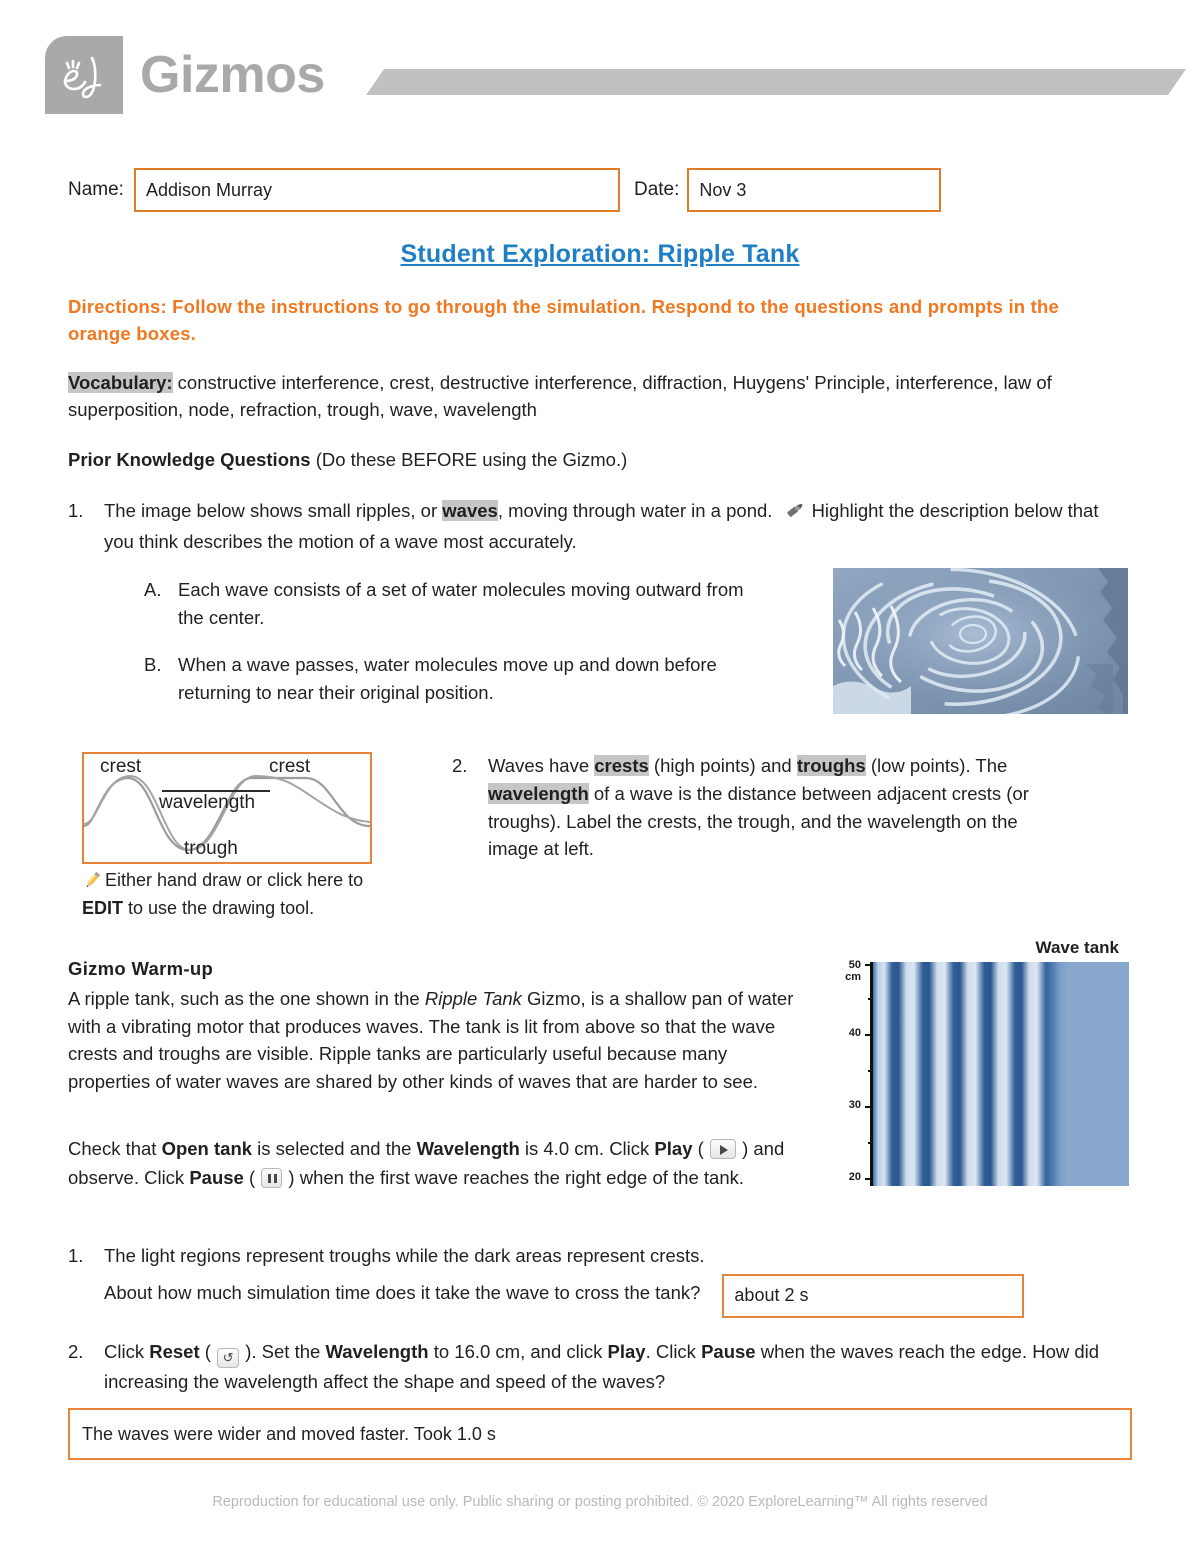 Image resolution: width=1200 pixels, height=1553 pixels. What do you see at coordinates (853, 976) in the screenshot?
I see `axis-unit: cm` at bounding box center [853, 976].